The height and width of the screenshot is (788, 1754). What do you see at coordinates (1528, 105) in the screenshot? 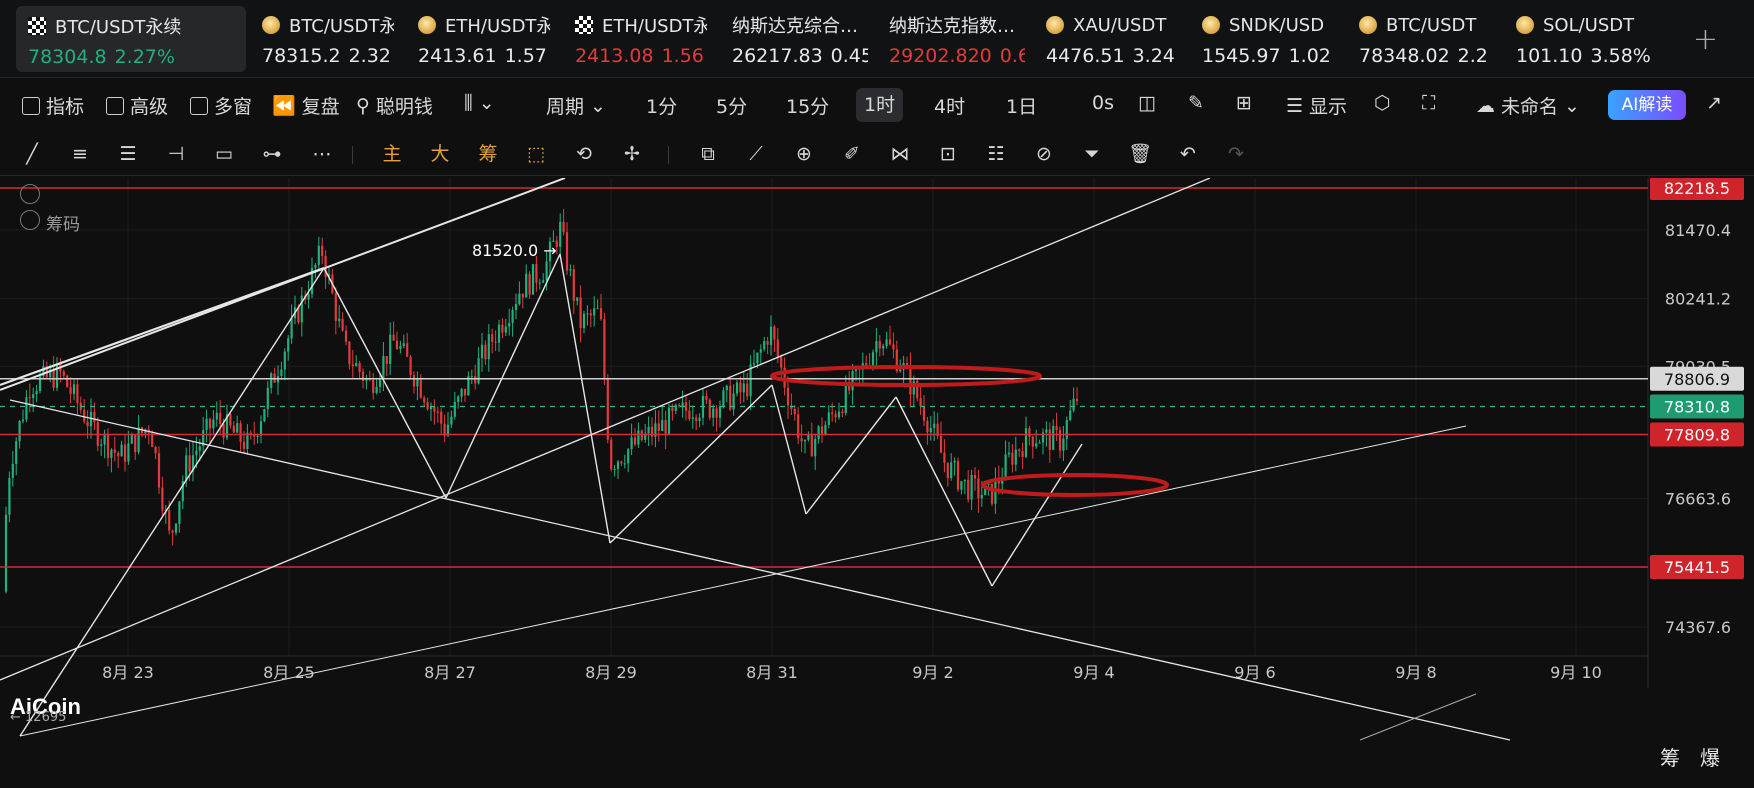
I see `layout-name-dropdown: ☁ 未命名 ⌄` at bounding box center [1528, 105].